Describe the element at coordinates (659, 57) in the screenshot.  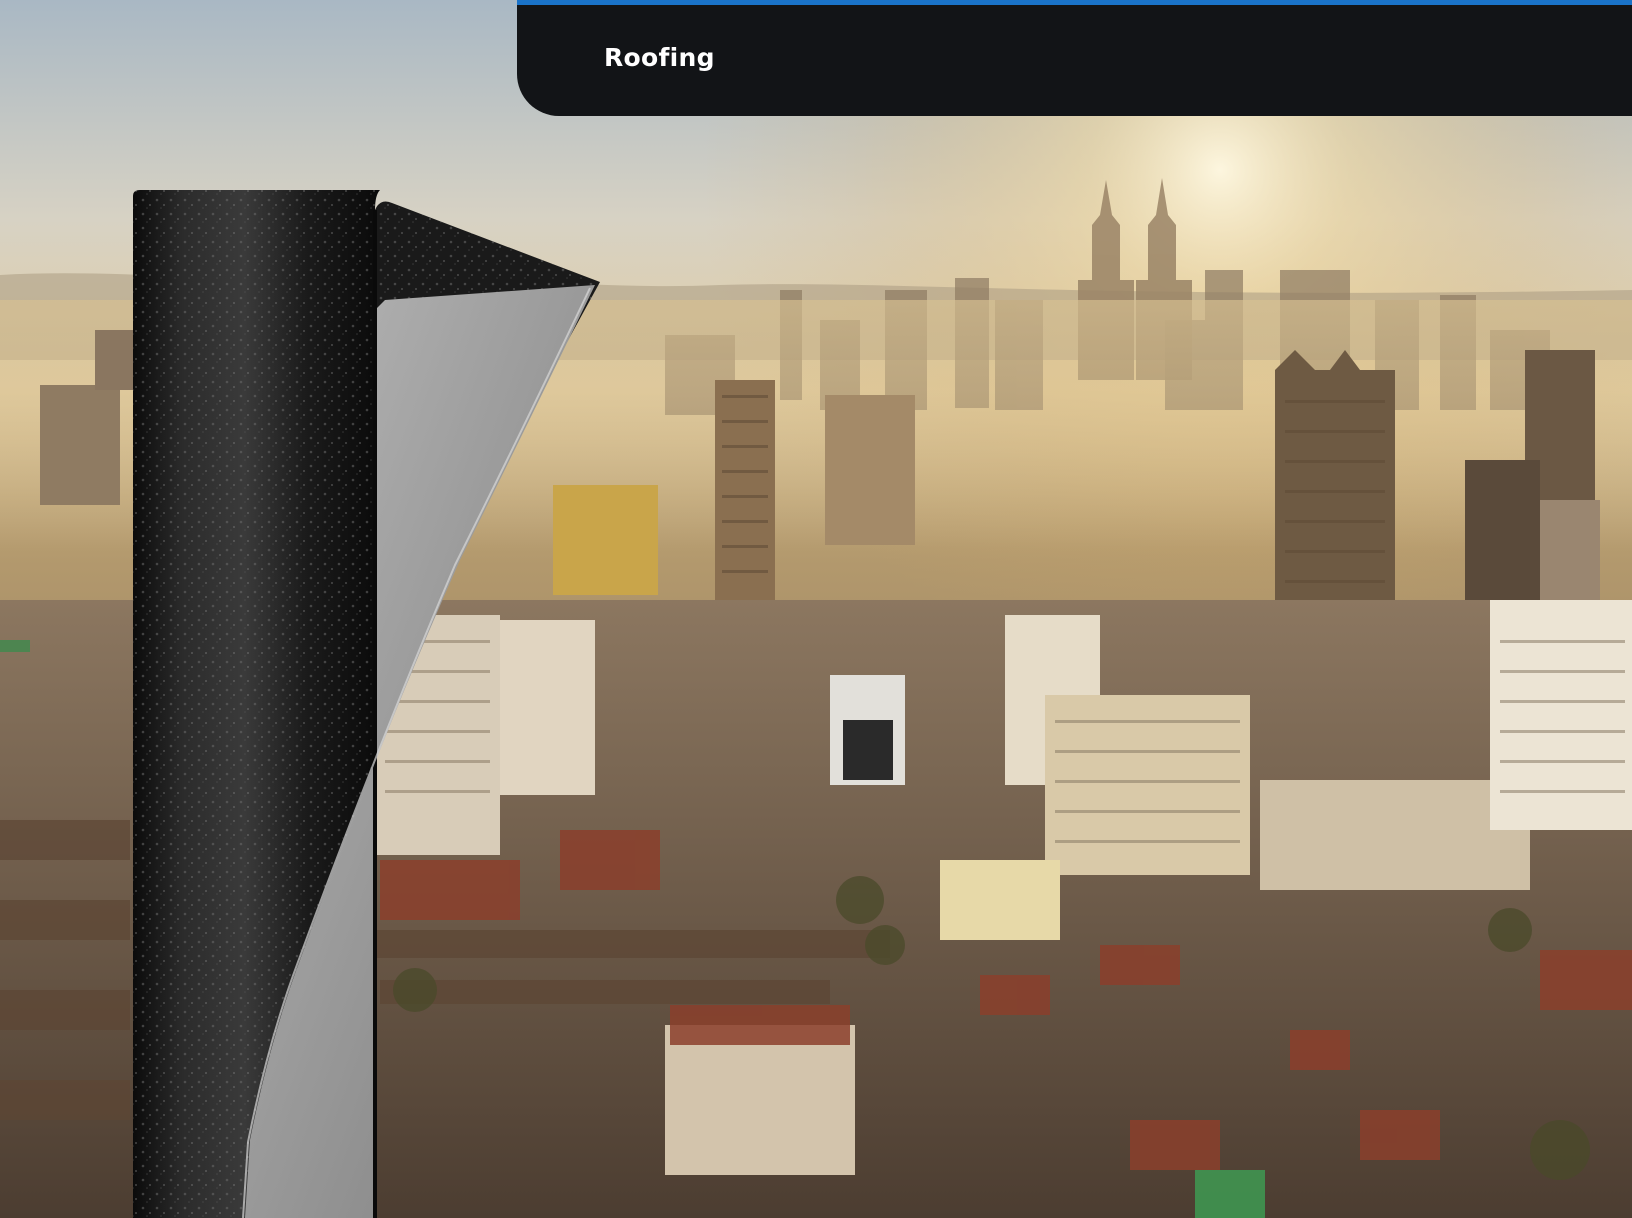
I see `page-title: Roofing` at that location.